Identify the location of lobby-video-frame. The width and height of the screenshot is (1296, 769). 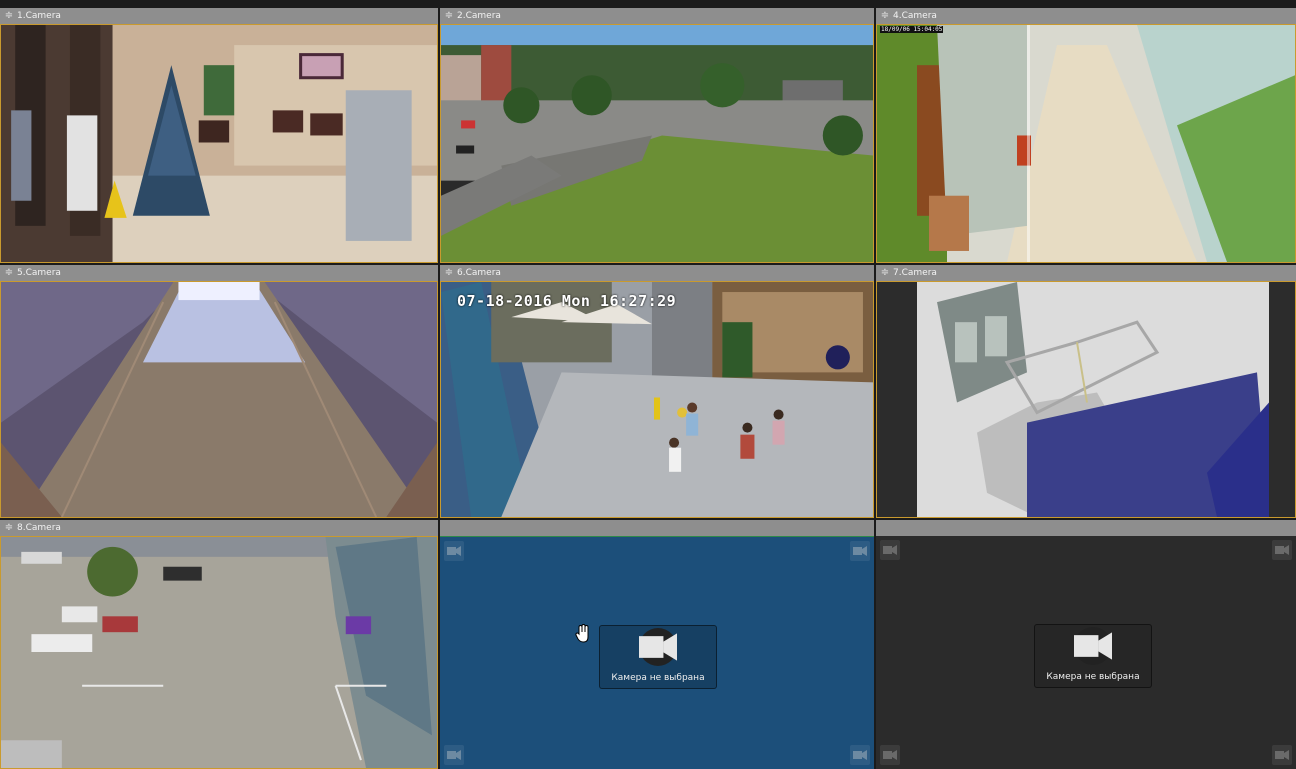
(219, 143).